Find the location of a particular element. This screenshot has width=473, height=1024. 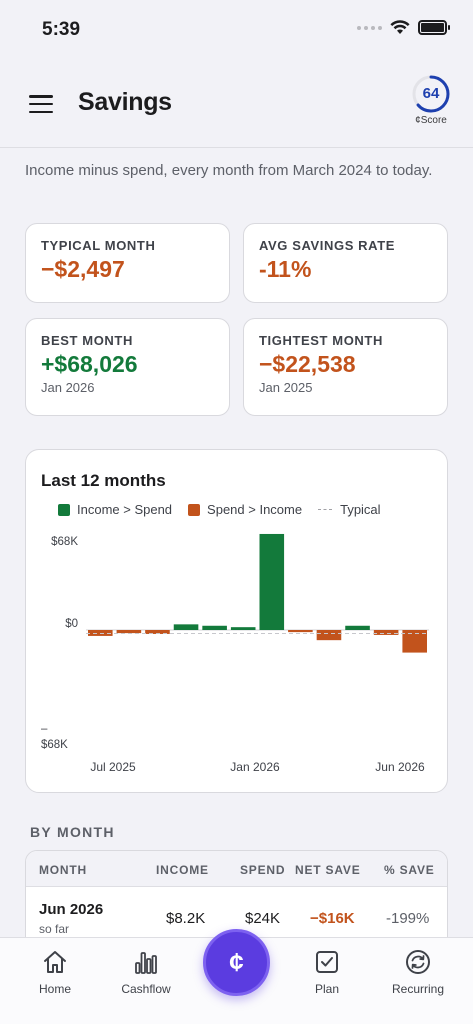

col-month: MONTH is located at coordinates (63, 870).